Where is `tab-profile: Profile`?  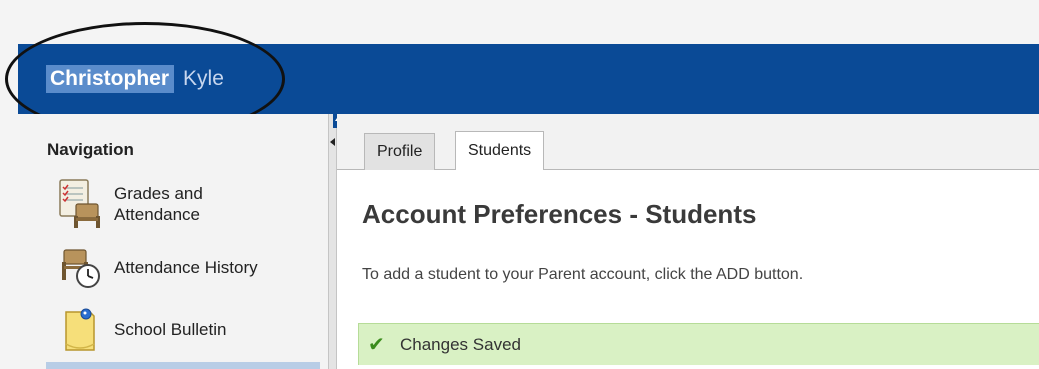
tab-profile: Profile is located at coordinates (400, 151).